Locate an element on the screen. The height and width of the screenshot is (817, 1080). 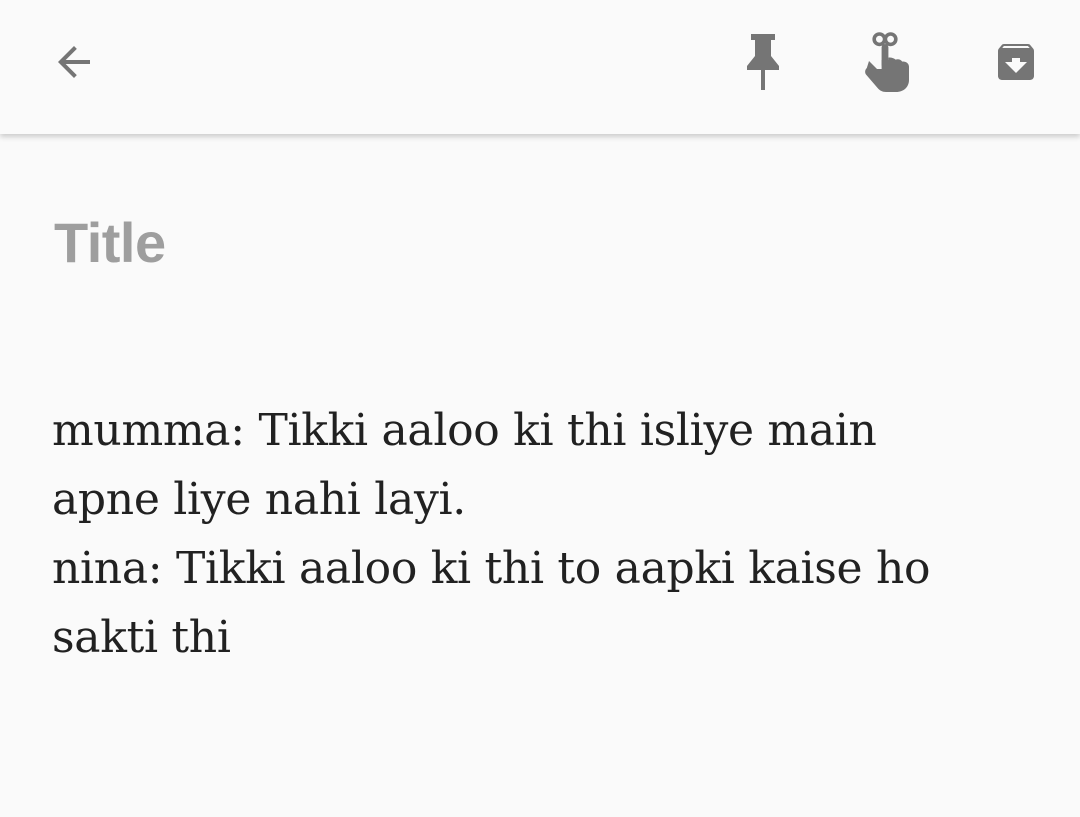
arrow-left-icon is located at coordinates (74, 62).